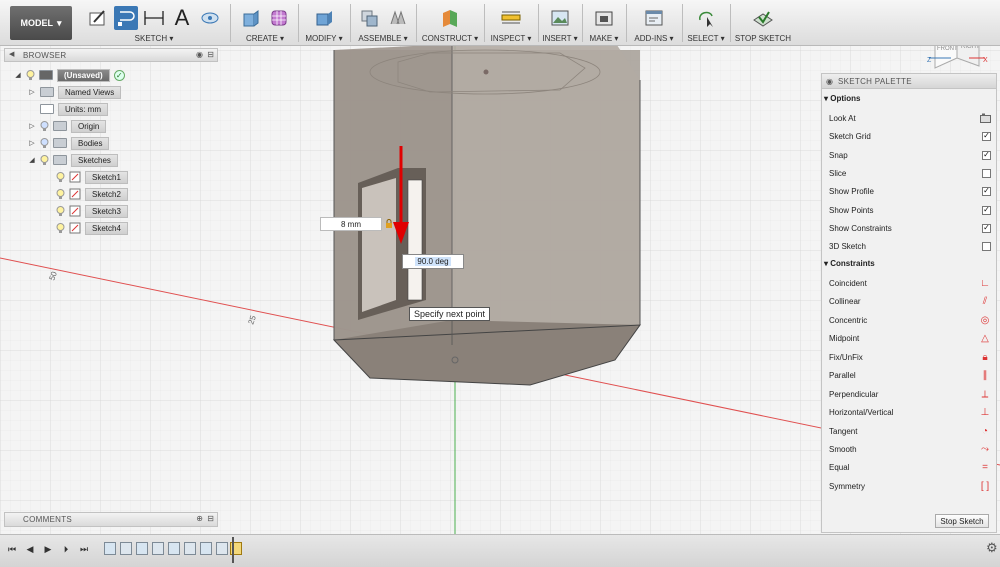  Describe the element at coordinates (910, 155) in the screenshot. I see `option-snap: Snap ✓` at that location.